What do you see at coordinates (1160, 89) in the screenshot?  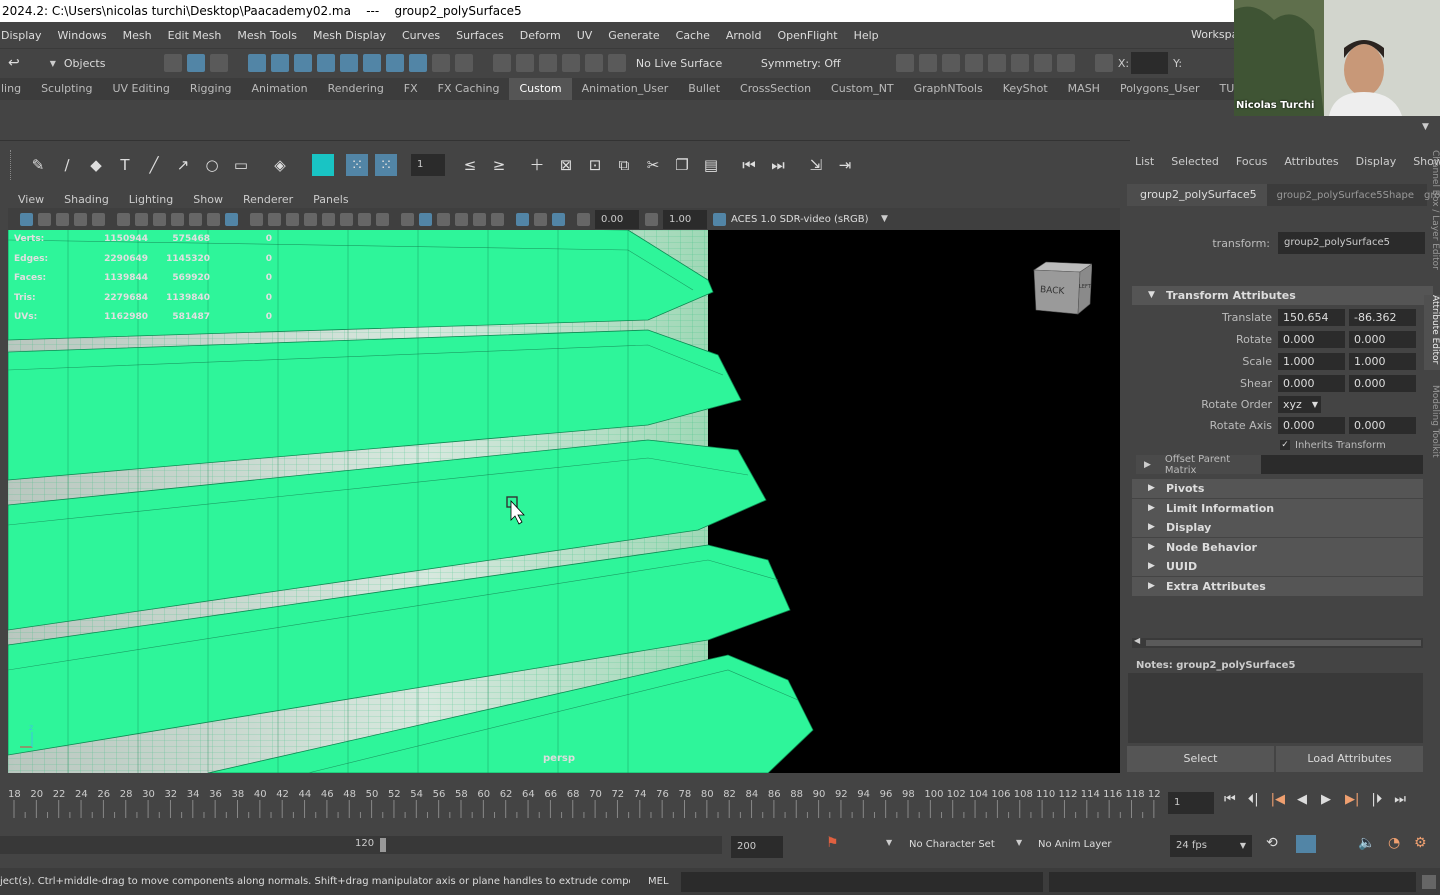 I see `shelf-tab-polygons-user: Polygons_User` at bounding box center [1160, 89].